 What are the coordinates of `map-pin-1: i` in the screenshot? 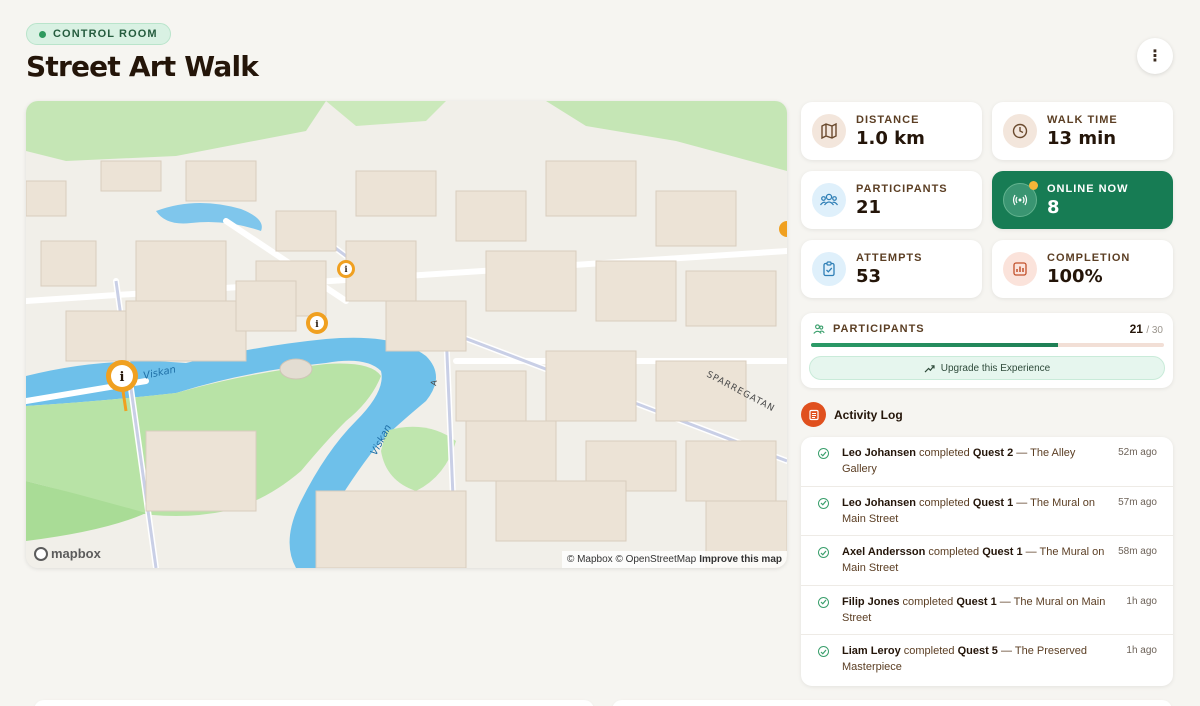 It's located at (317, 323).